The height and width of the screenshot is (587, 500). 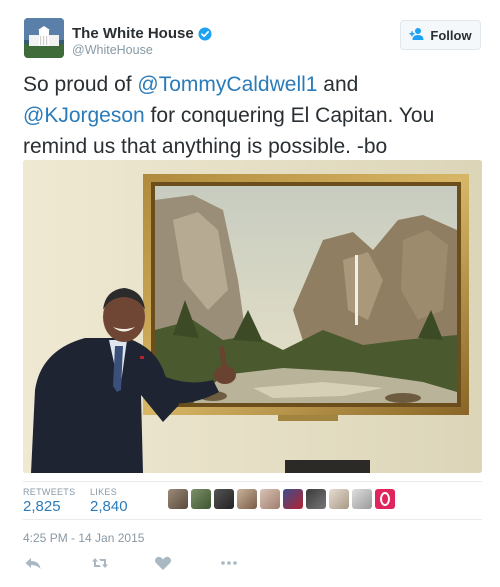 What do you see at coordinates (49, 492) in the screenshot?
I see `retweets-label: RETWEETS` at bounding box center [49, 492].